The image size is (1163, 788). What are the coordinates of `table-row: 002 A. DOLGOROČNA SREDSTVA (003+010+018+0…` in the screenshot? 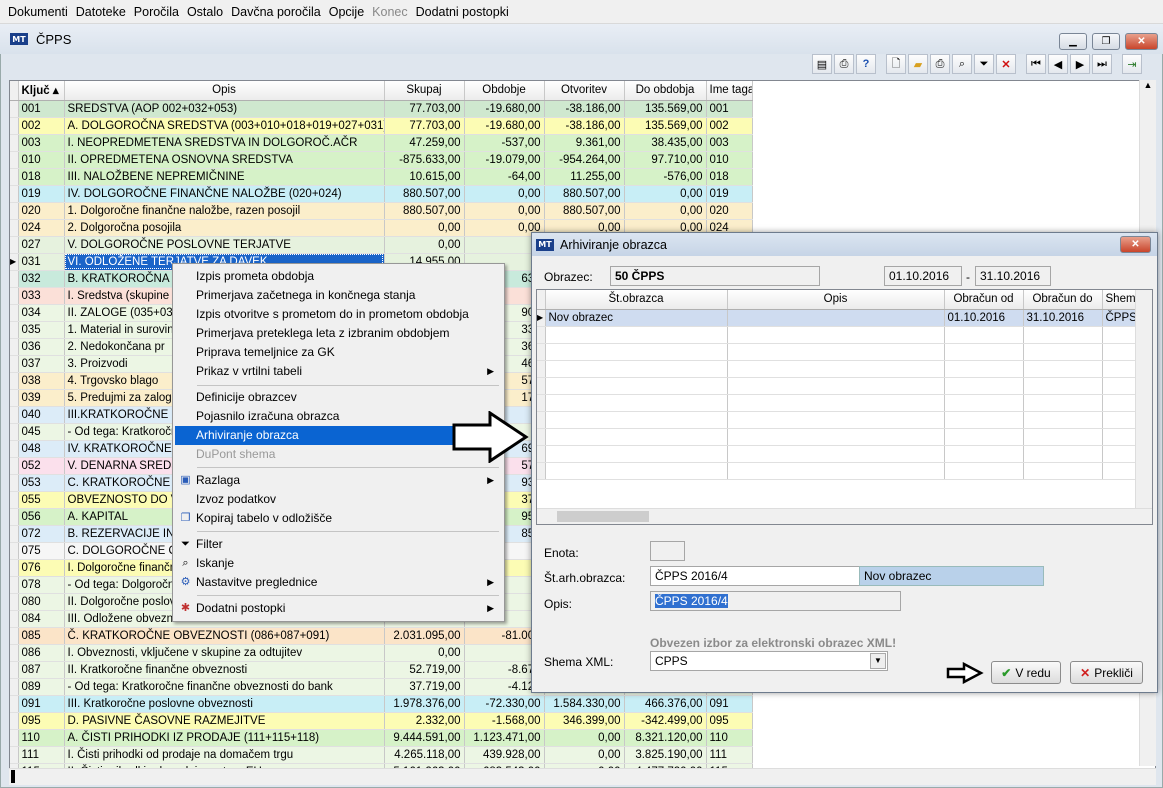 It's located at (381, 126).